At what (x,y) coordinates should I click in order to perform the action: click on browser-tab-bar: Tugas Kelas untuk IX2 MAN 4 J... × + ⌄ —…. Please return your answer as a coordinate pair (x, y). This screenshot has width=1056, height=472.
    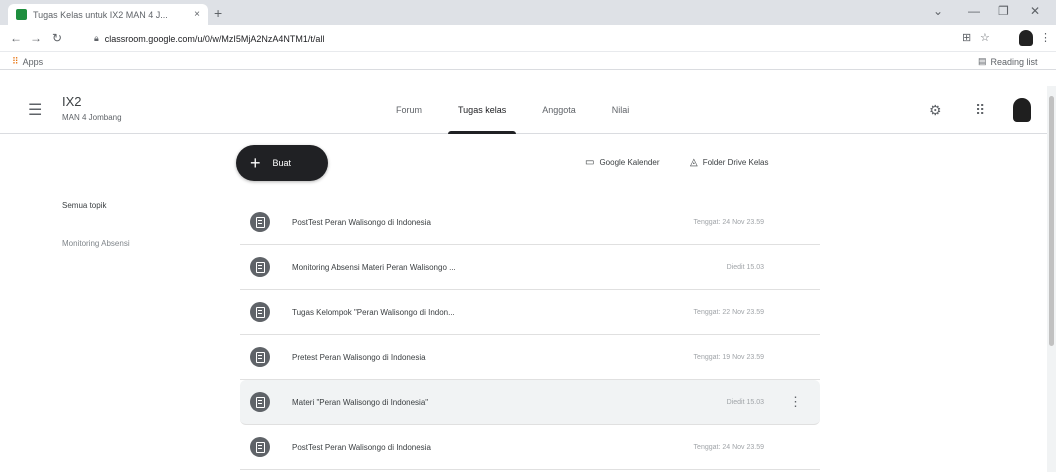
    Looking at the image, I should click on (528, 12).